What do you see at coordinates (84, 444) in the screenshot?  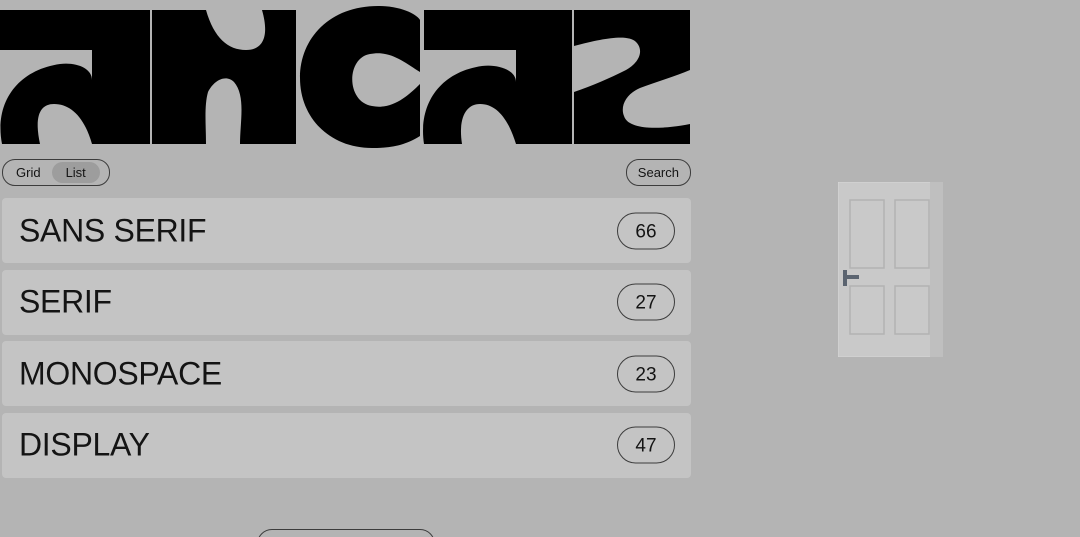 I see `category-label: DISPLAY` at bounding box center [84, 444].